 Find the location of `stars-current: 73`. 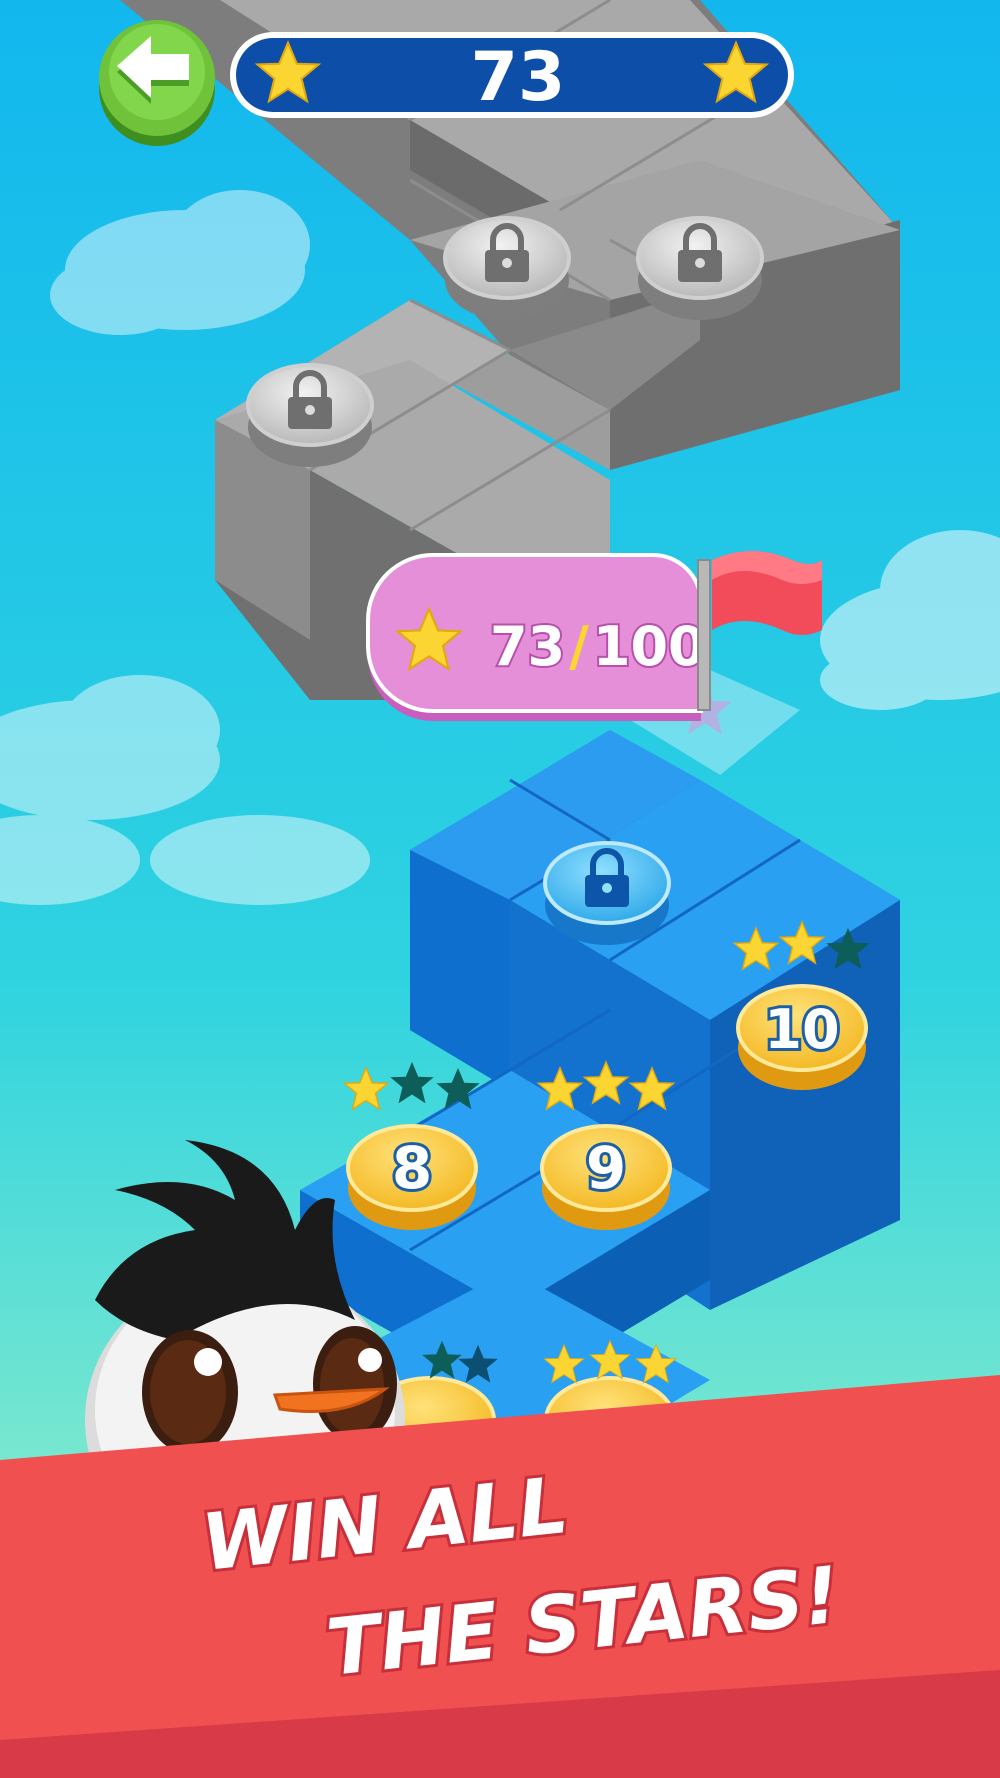

stars-current: 73 is located at coordinates (527, 646).